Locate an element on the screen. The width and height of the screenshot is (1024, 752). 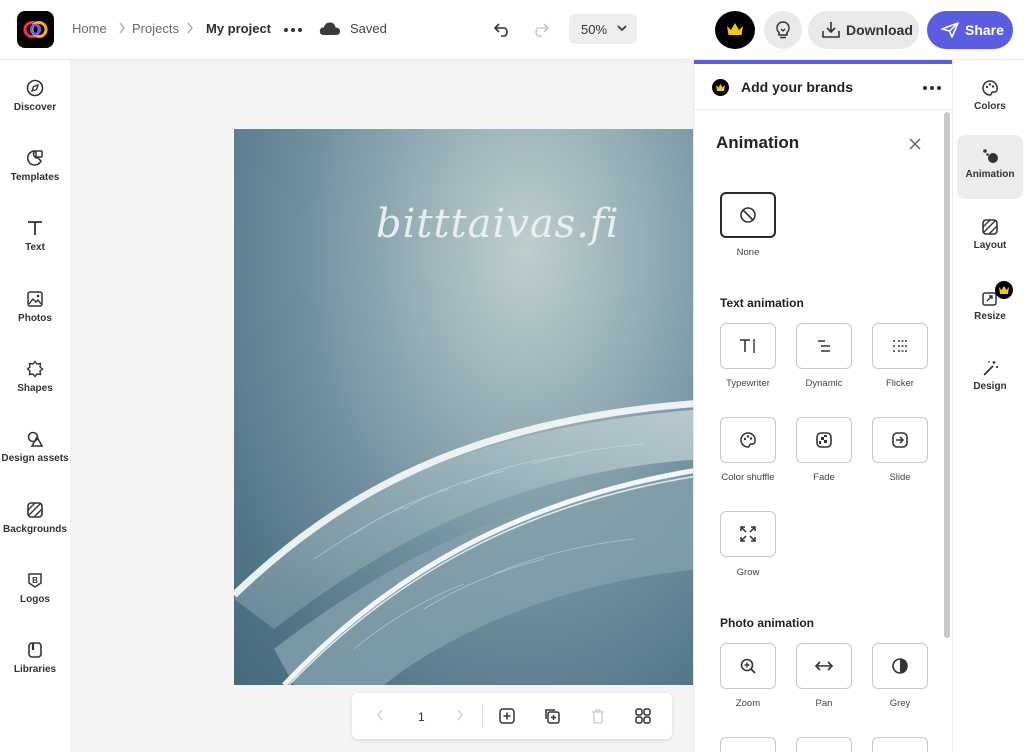
animation-dynamic-button is located at coordinates (824, 346).